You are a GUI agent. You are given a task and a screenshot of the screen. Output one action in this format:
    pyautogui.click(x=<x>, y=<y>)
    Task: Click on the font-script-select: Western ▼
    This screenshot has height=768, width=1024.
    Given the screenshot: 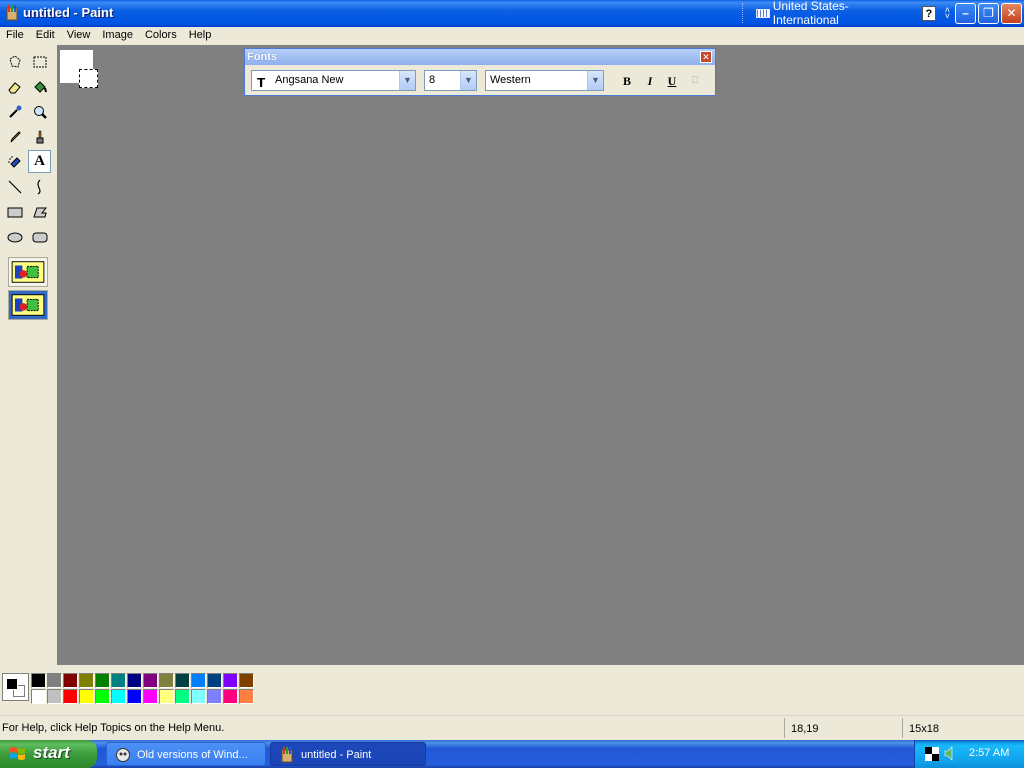 What is the action you would take?
    pyautogui.click(x=544, y=80)
    